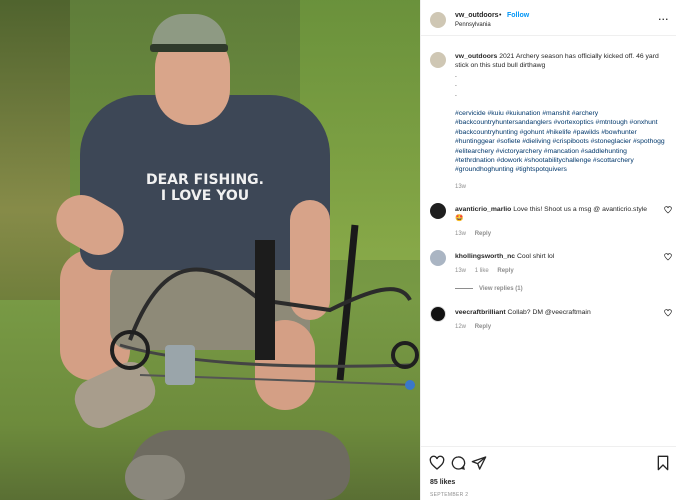  Describe the element at coordinates (549, 312) in the screenshot. I see `comment-text: Collab? DM @veecraftmain` at that location.